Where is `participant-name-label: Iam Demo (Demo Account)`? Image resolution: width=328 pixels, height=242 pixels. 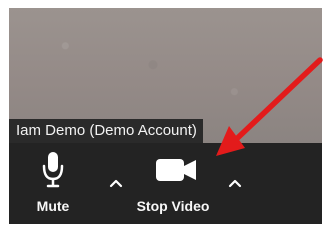 participant-name-label: Iam Demo (Demo Account) is located at coordinates (106, 131).